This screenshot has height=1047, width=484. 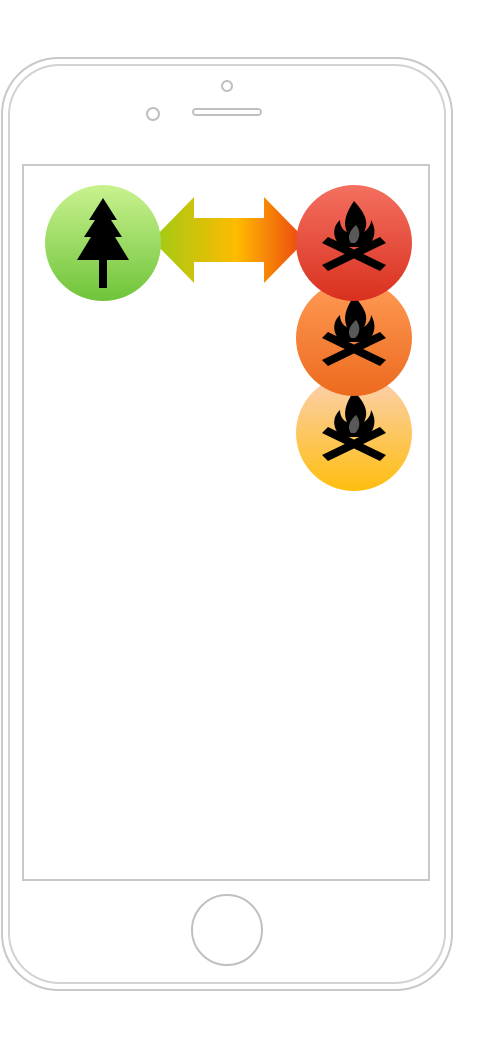 I want to click on front-camera-icon, so click(x=227, y=86).